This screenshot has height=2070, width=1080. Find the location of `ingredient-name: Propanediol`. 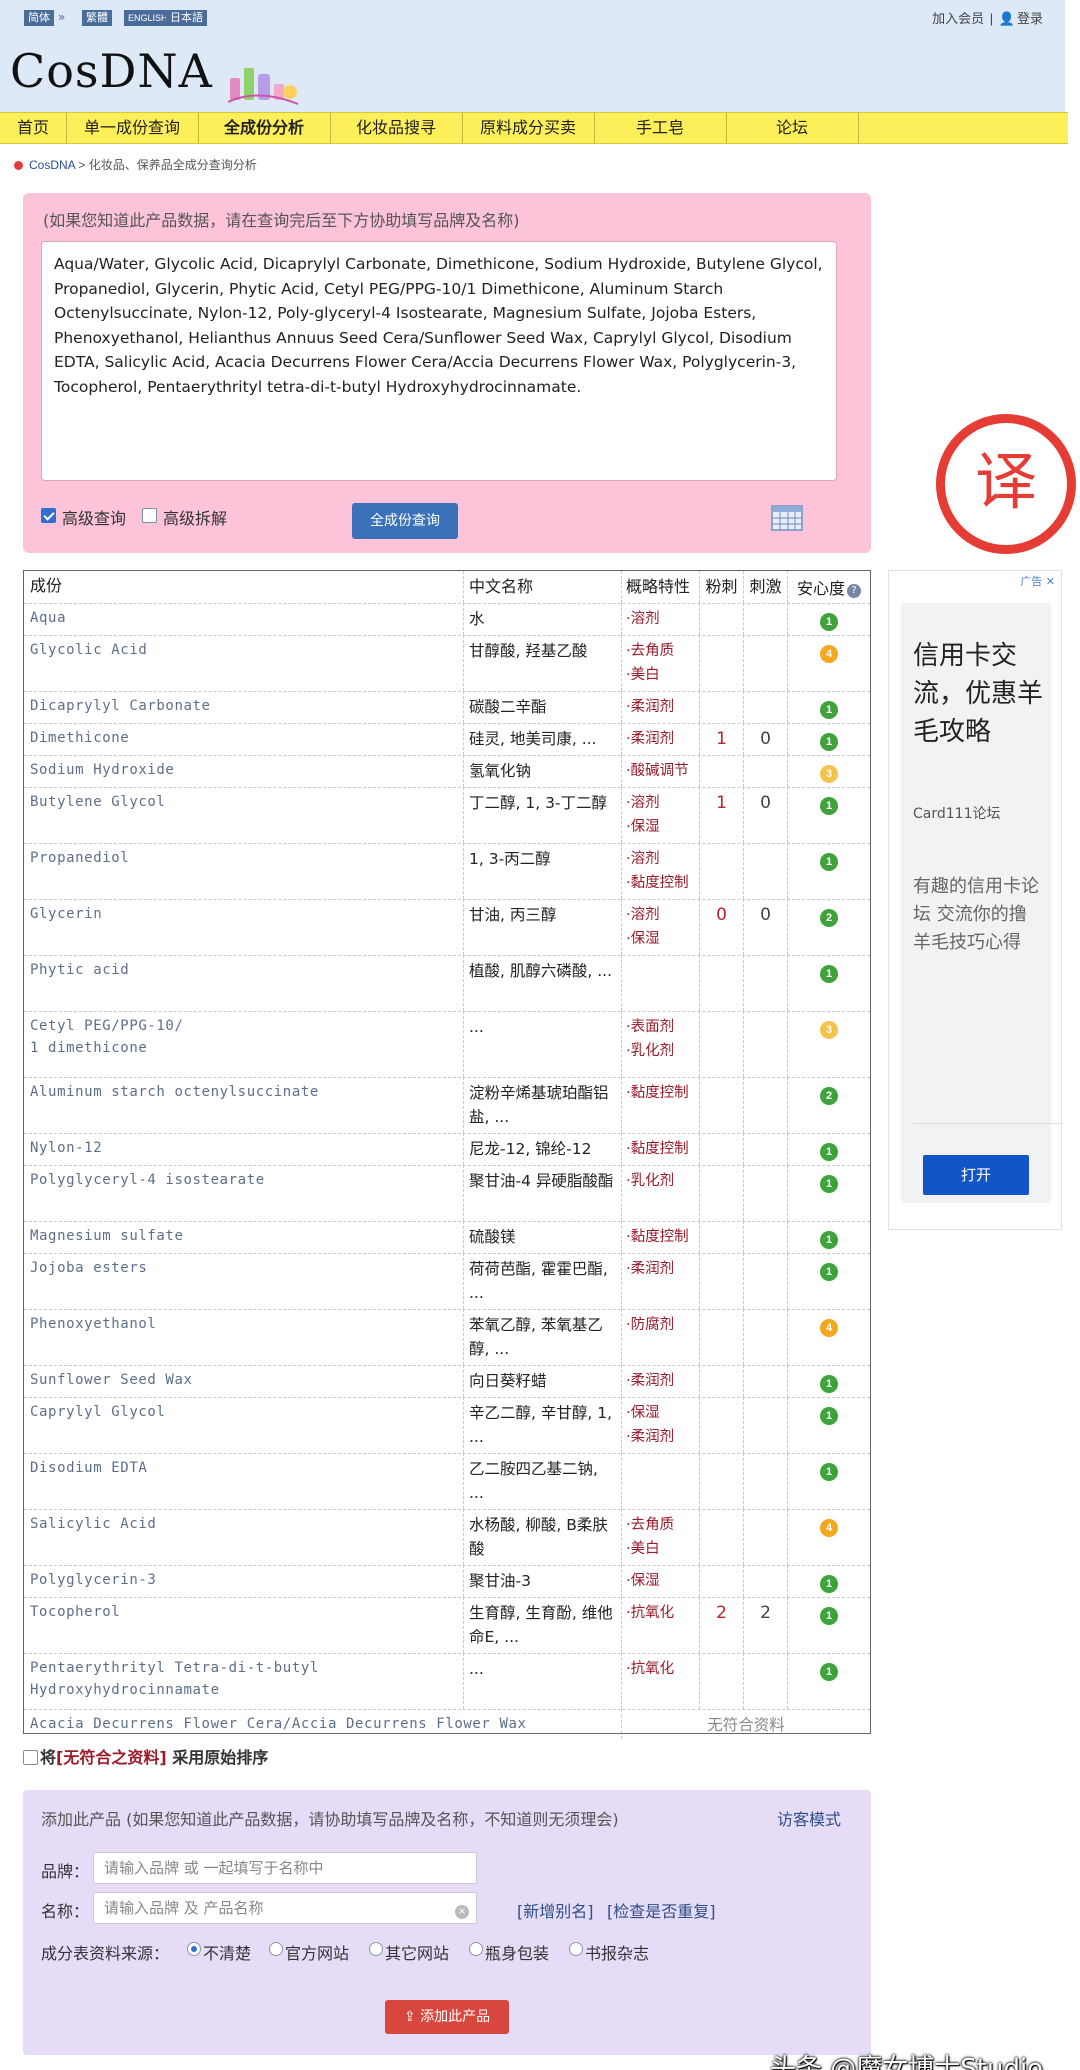

ingredient-name: Propanediol is located at coordinates (244, 871).